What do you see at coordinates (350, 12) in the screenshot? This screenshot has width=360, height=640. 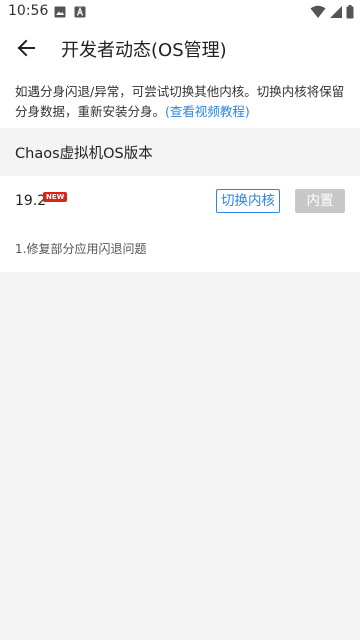 I see `battery-icon` at bounding box center [350, 12].